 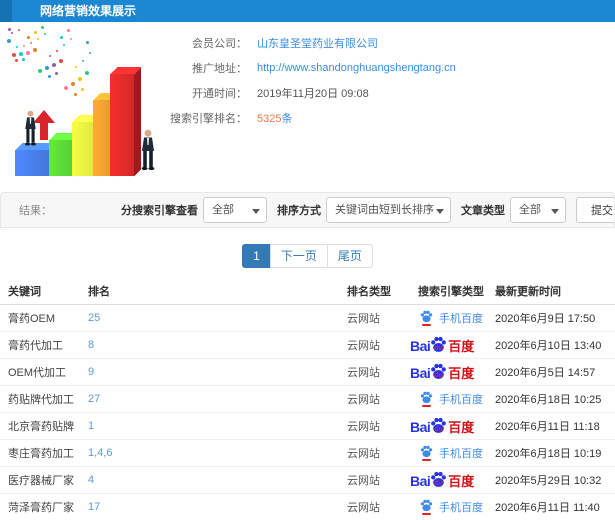 What do you see at coordinates (91, 426) in the screenshot?
I see `rank-value-link: 1` at bounding box center [91, 426].